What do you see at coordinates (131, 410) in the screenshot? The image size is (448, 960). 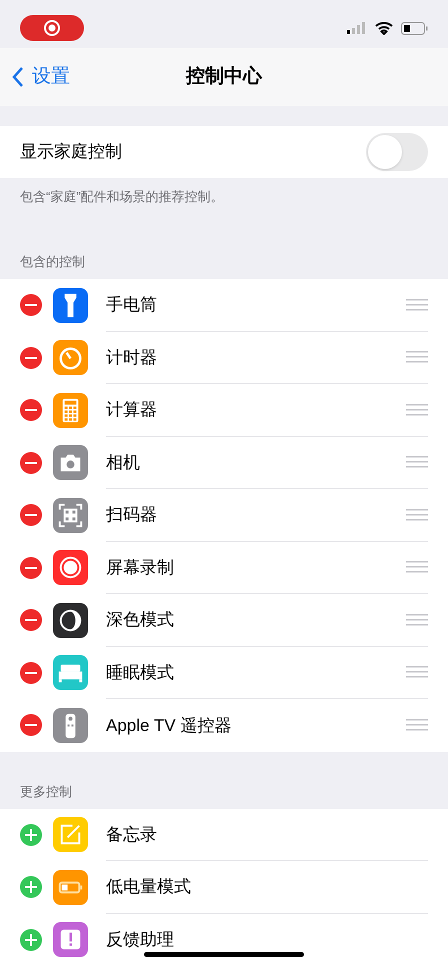 I see `control-label: 计算器` at bounding box center [131, 410].